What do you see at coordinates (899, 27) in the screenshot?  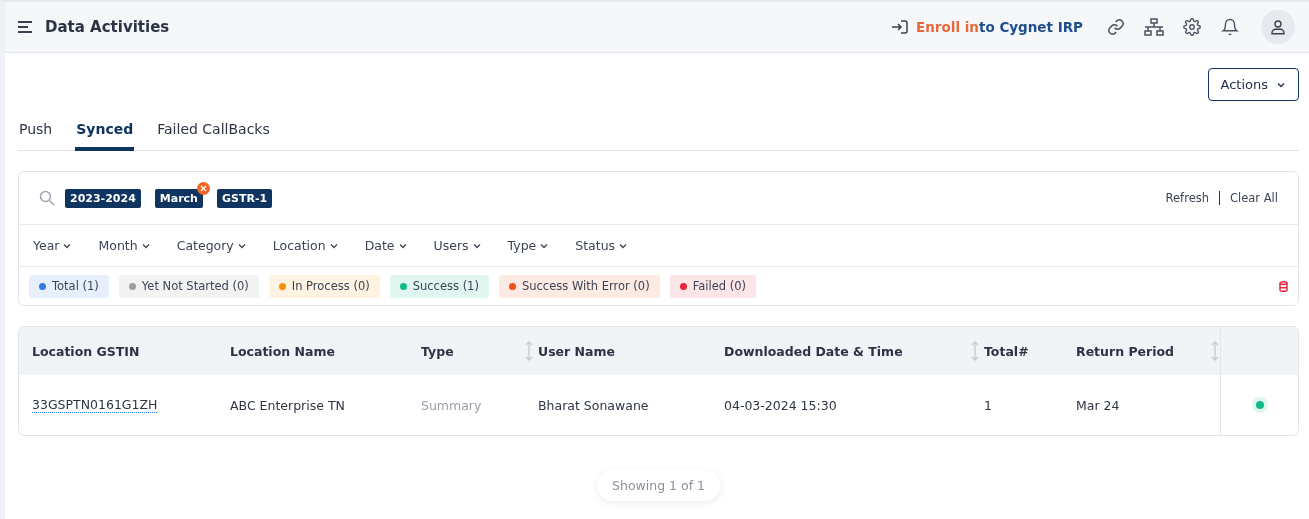 I see `sign-in-icon` at bounding box center [899, 27].